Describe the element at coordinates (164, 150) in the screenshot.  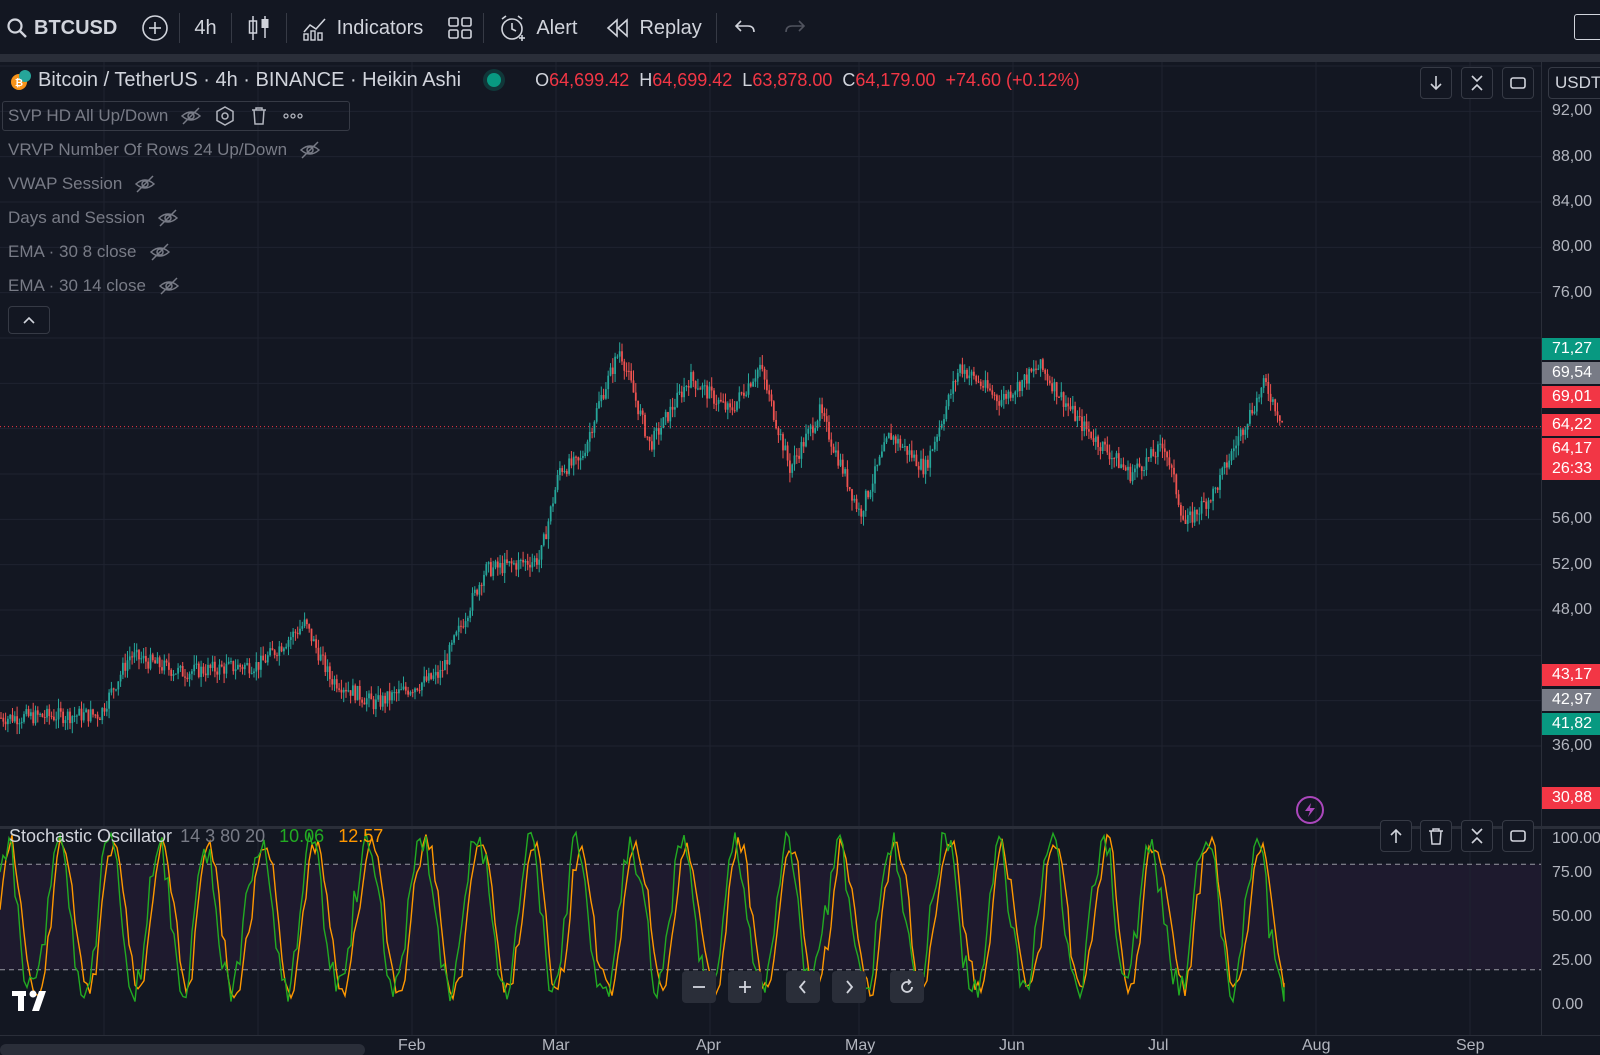
I see `indicator-item: VRVP Number Of Rows 24 Up/Down` at that location.